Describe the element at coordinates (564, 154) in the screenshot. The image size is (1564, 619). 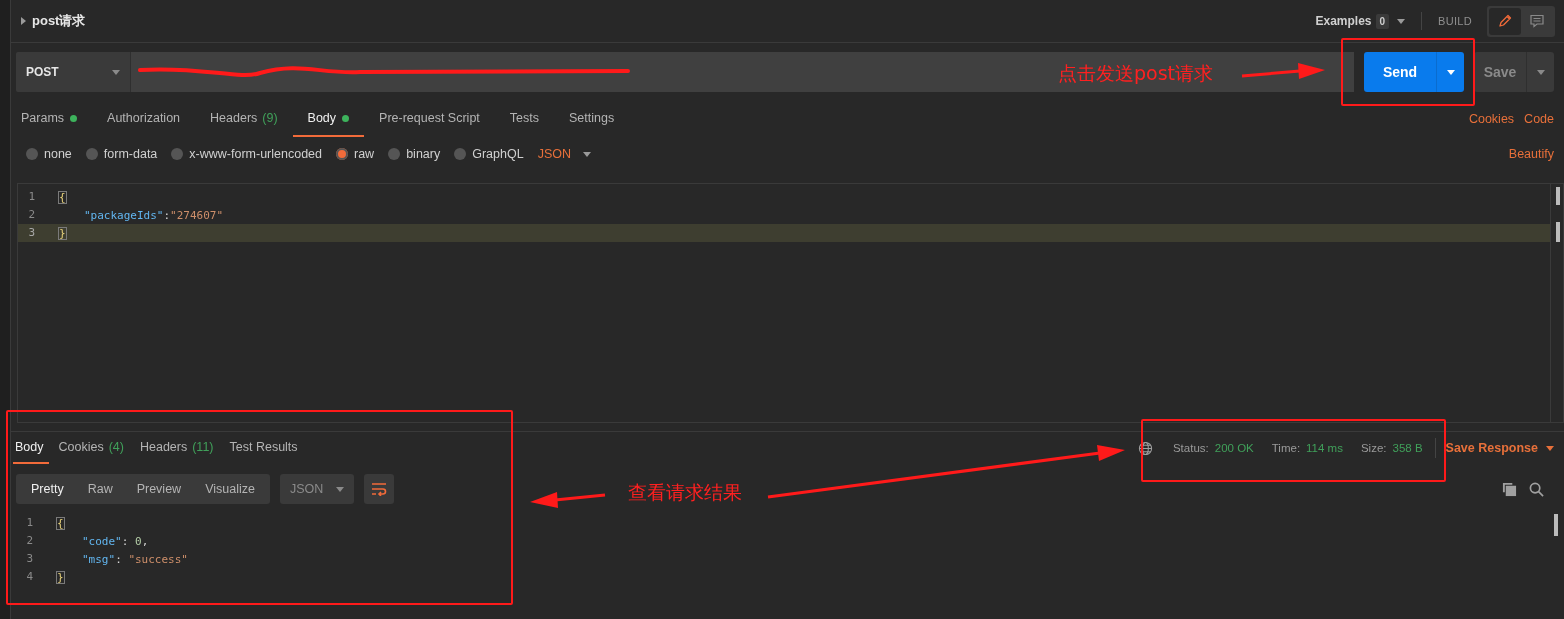
I see `format-dropdown: JSON` at that location.